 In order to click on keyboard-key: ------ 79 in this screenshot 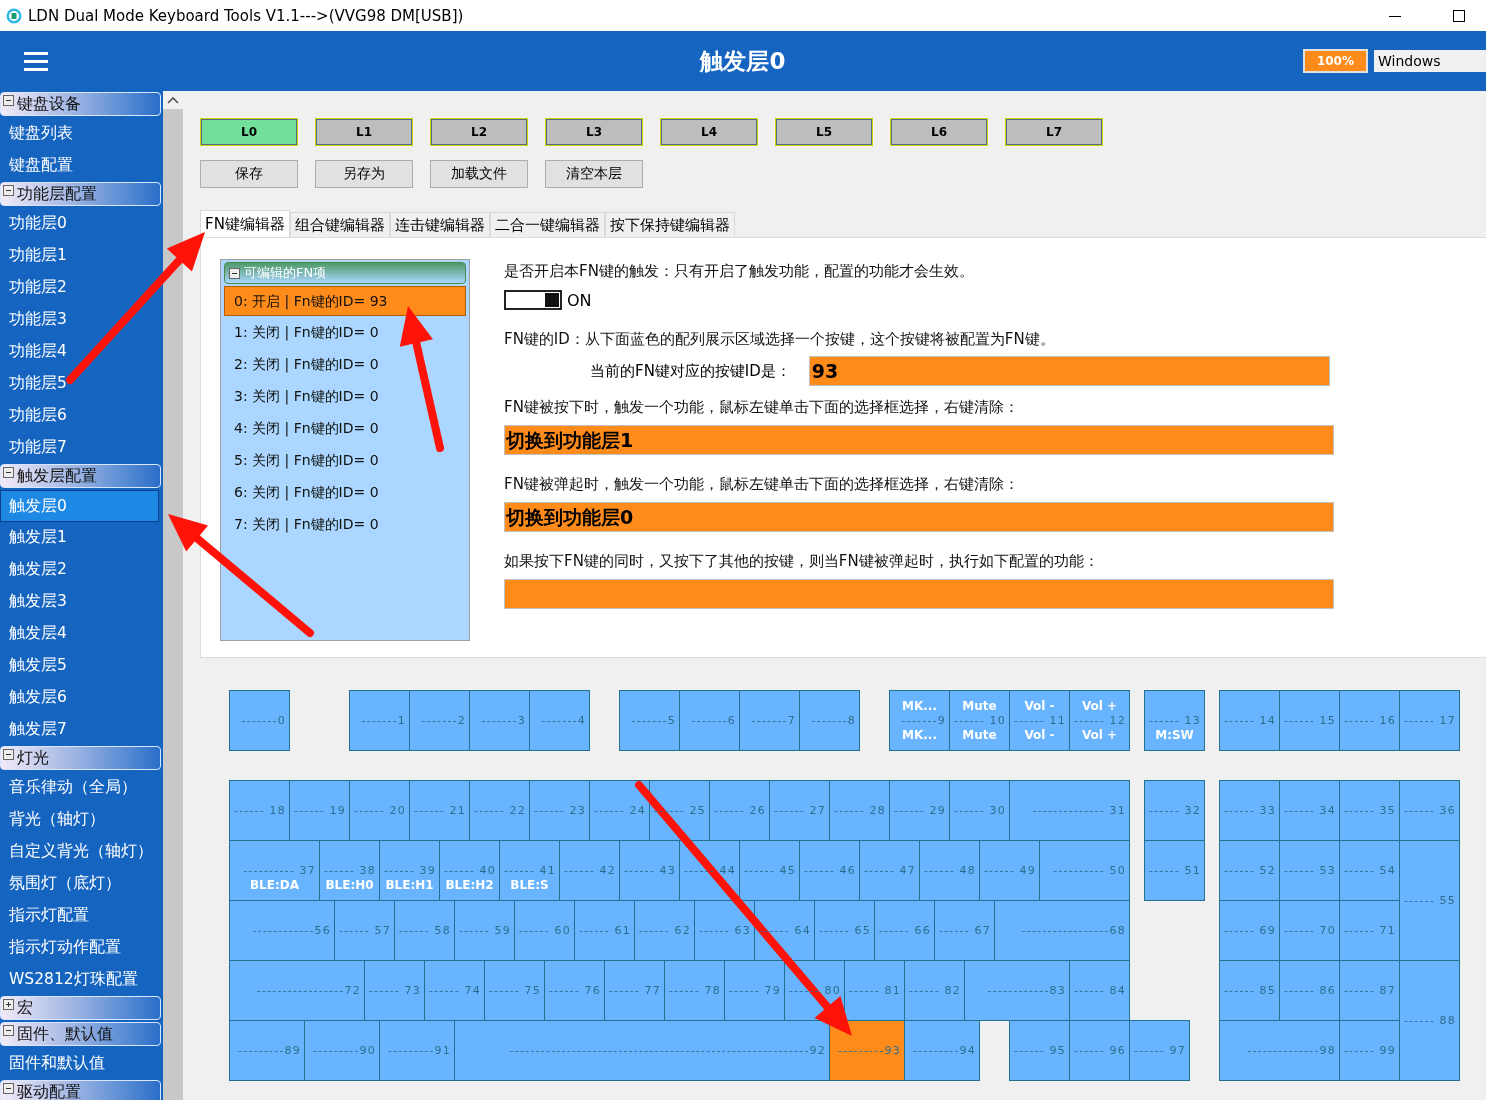, I will do `click(754, 990)`.